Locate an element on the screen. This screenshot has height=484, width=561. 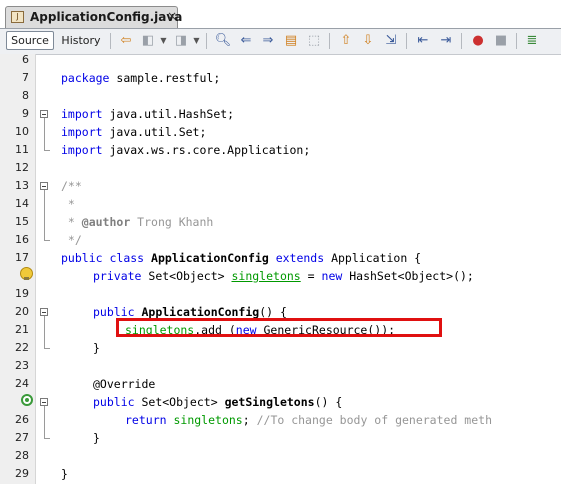
start-macro-icon: ● is located at coordinates (478, 41).